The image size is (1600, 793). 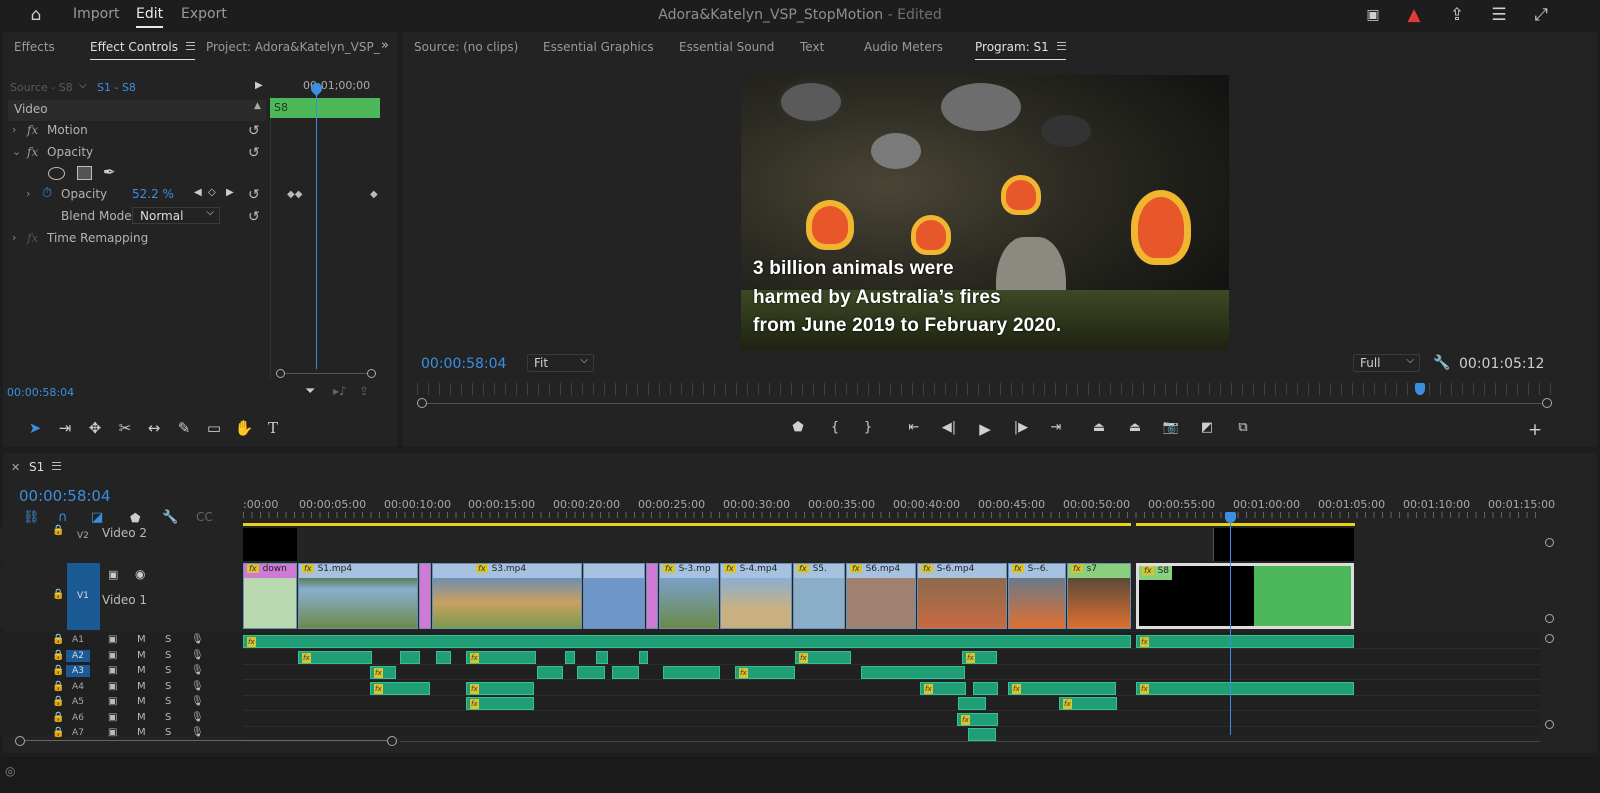 I want to click on tab-text: Text, so click(x=812, y=47).